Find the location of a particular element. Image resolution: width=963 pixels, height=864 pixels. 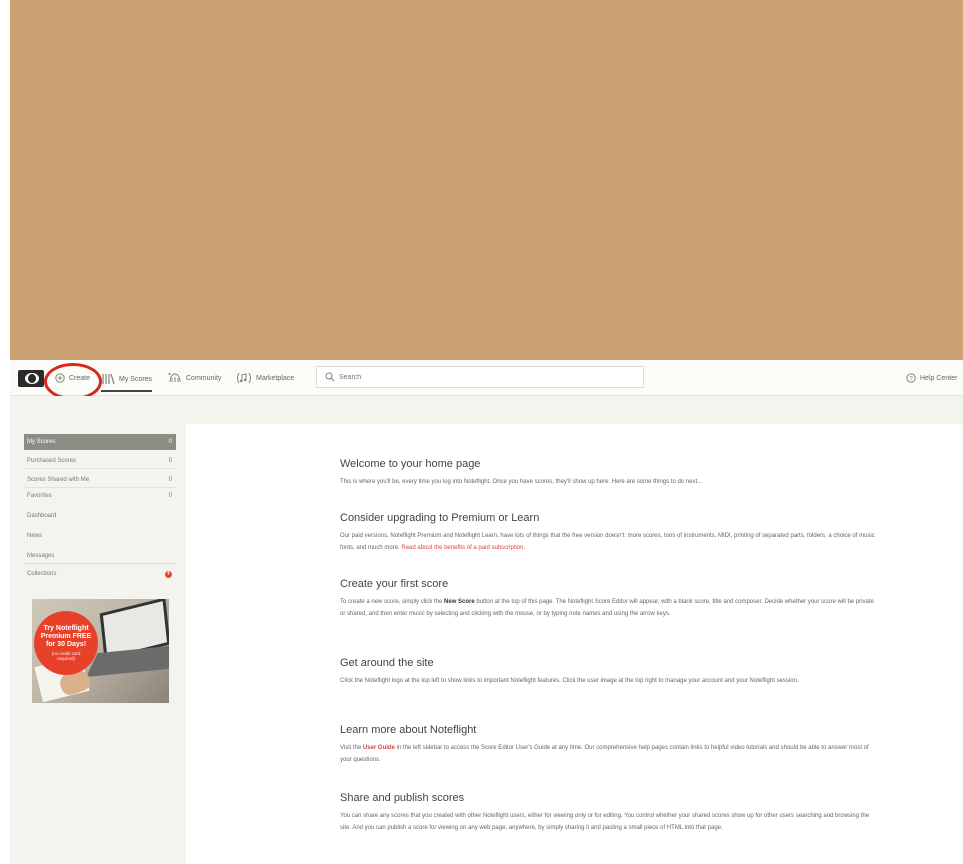

add-collection-icon: + is located at coordinates (168, 574).